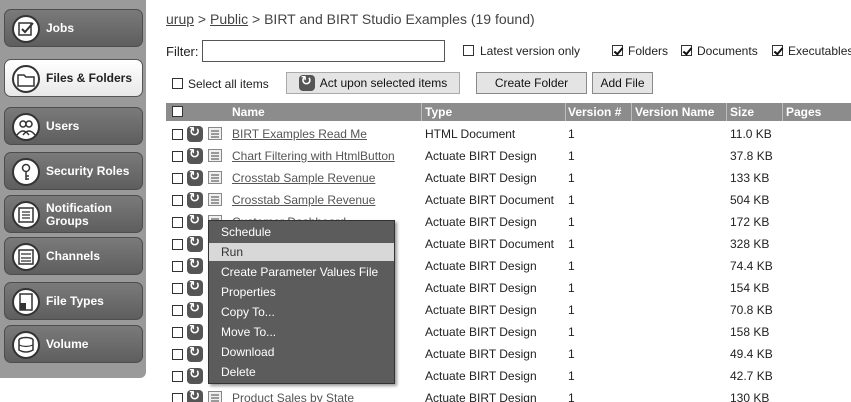  What do you see at coordinates (750, 222) in the screenshot?
I see `size-cell: 172 KB` at bounding box center [750, 222].